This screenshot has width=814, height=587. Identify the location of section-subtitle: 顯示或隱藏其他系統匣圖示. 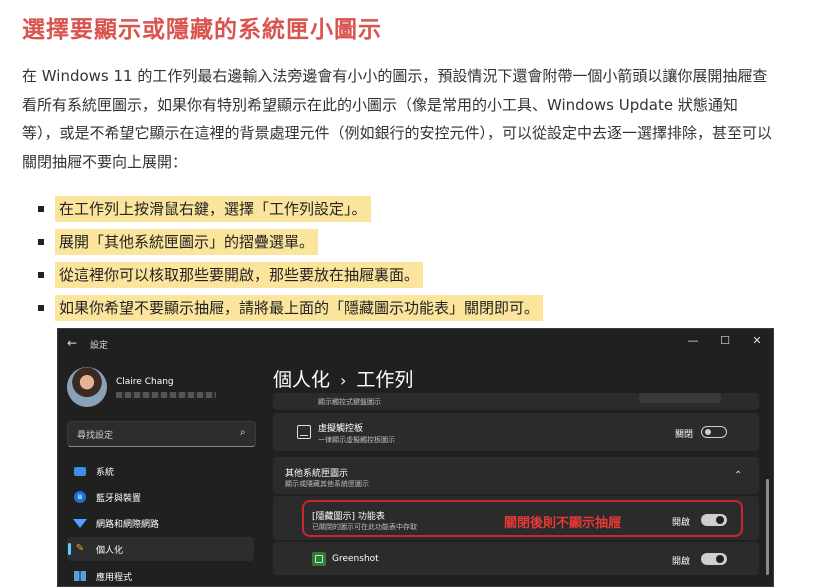
(327, 484).